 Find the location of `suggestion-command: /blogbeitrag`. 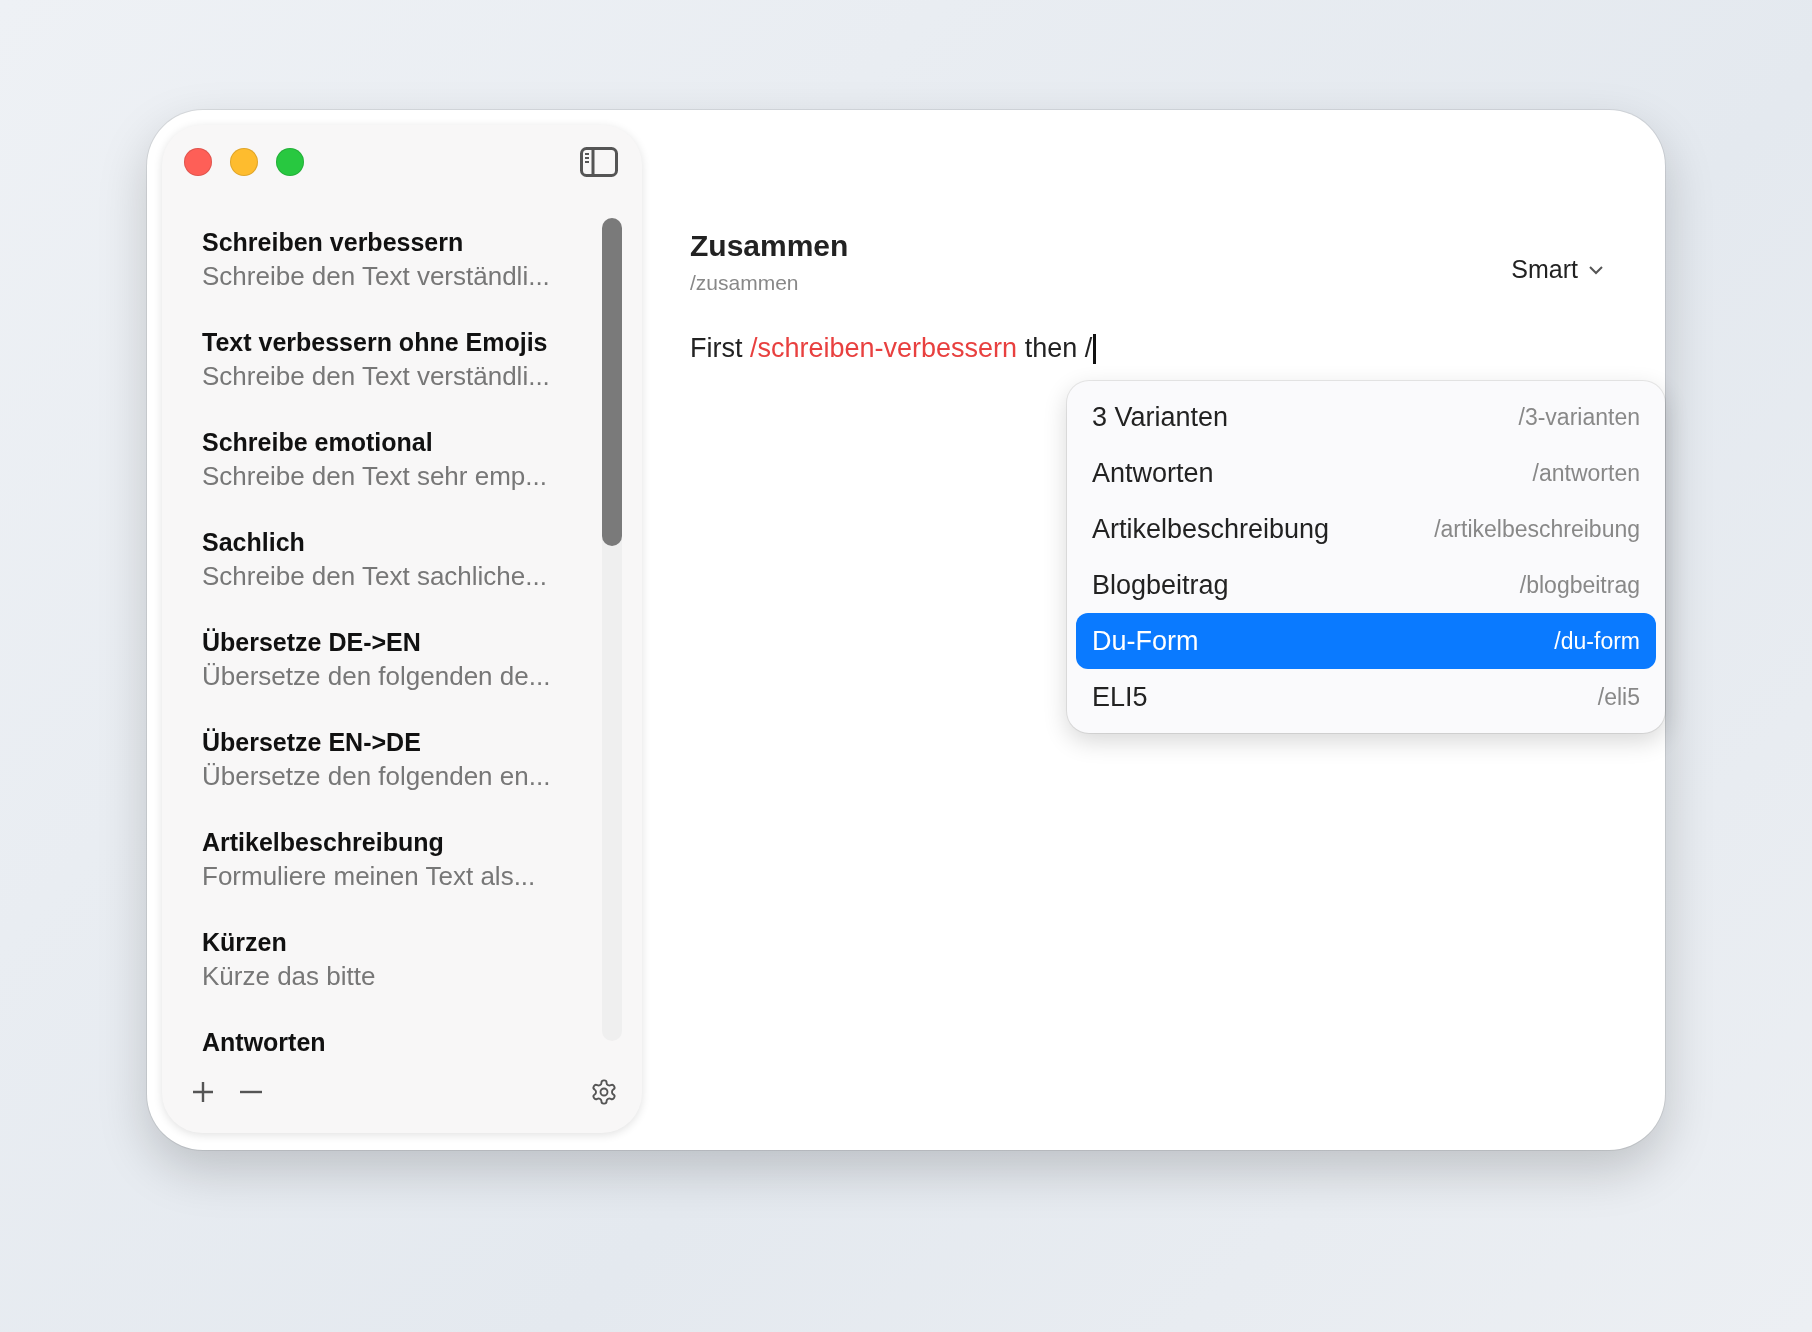

suggestion-command: /blogbeitrag is located at coordinates (1579, 585).